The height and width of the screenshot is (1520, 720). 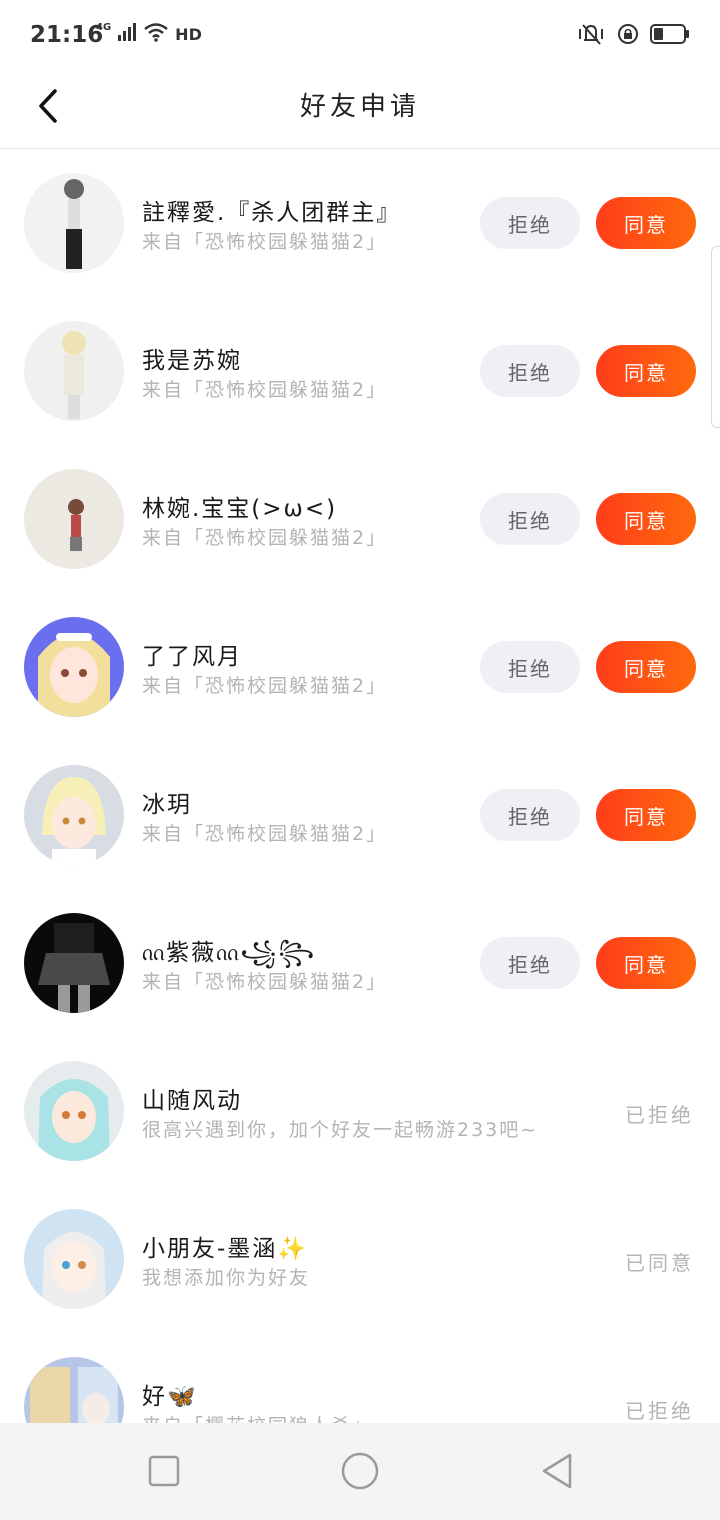 What do you see at coordinates (715, 337) in the screenshot?
I see `scroll-handle` at bounding box center [715, 337].